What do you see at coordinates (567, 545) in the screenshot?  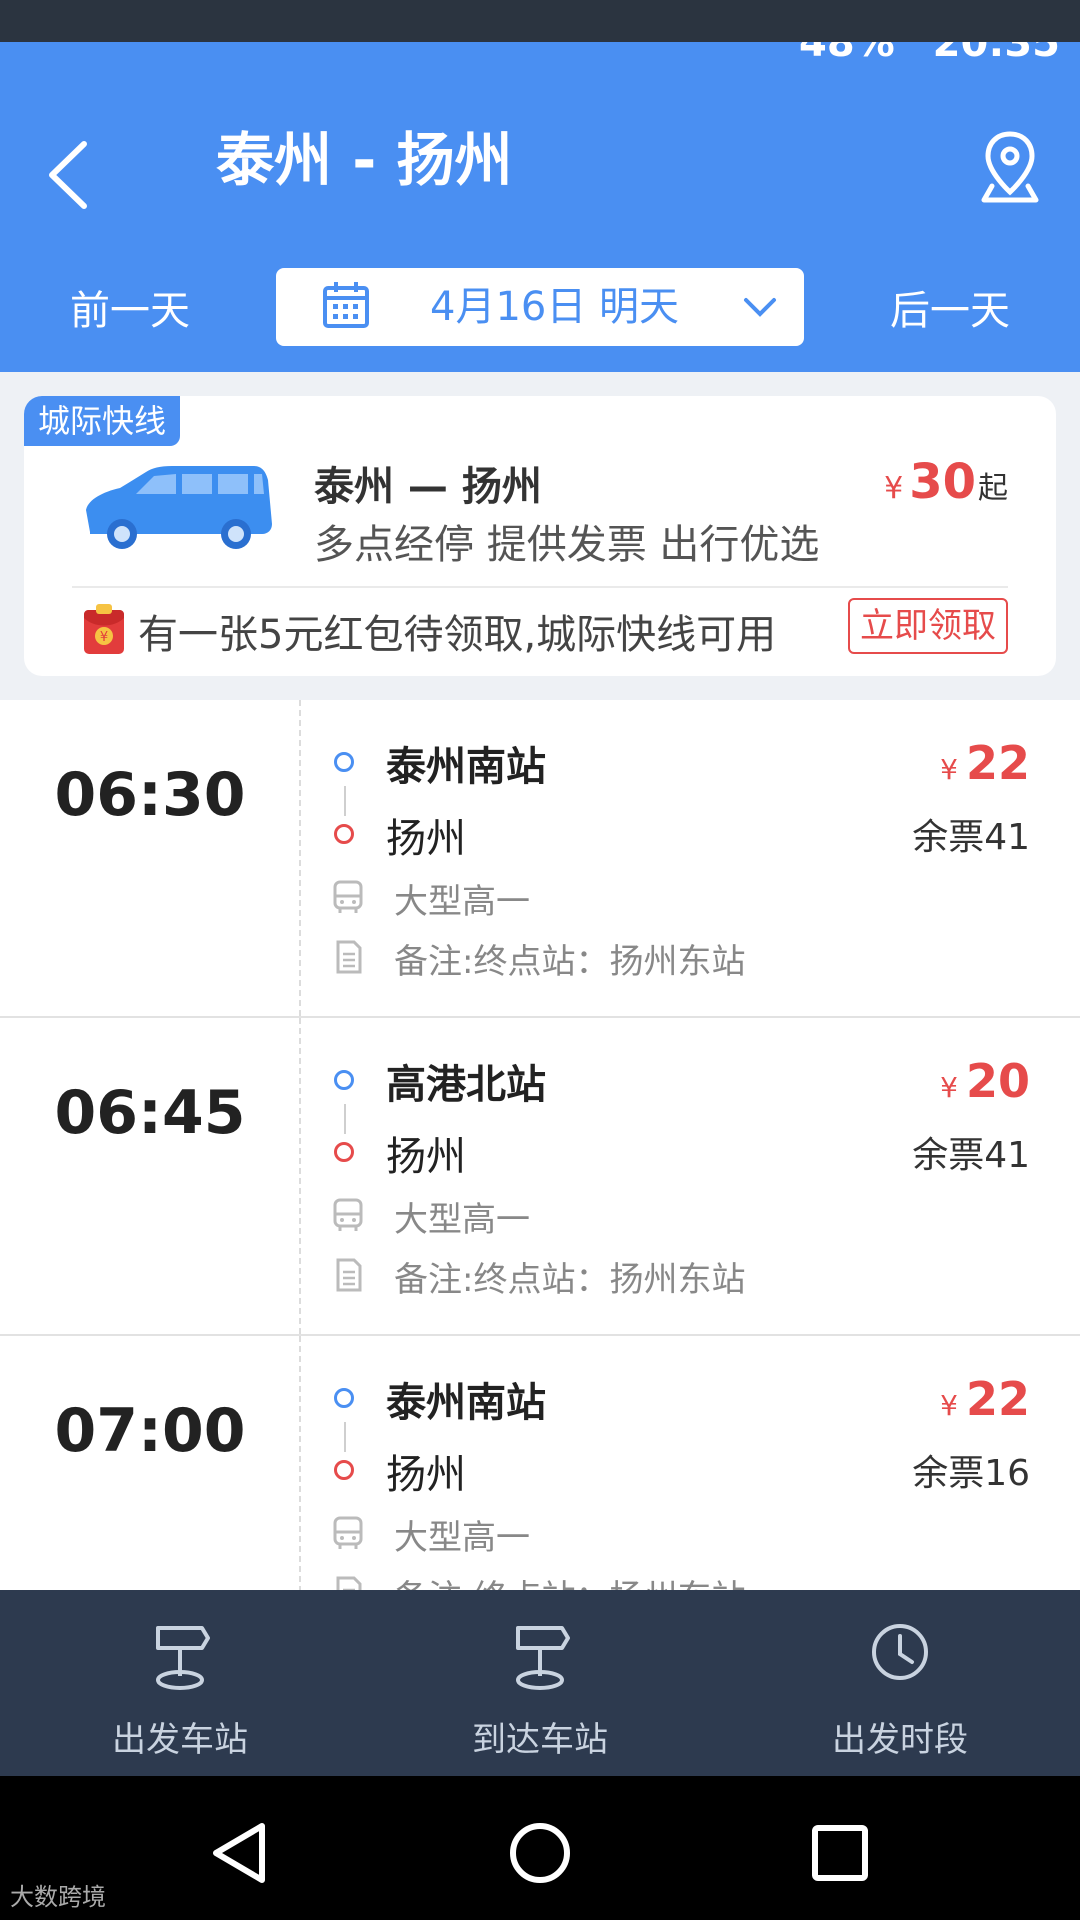 I see `promo-tags: 多点经停 提供发票 出行优选` at bounding box center [567, 545].